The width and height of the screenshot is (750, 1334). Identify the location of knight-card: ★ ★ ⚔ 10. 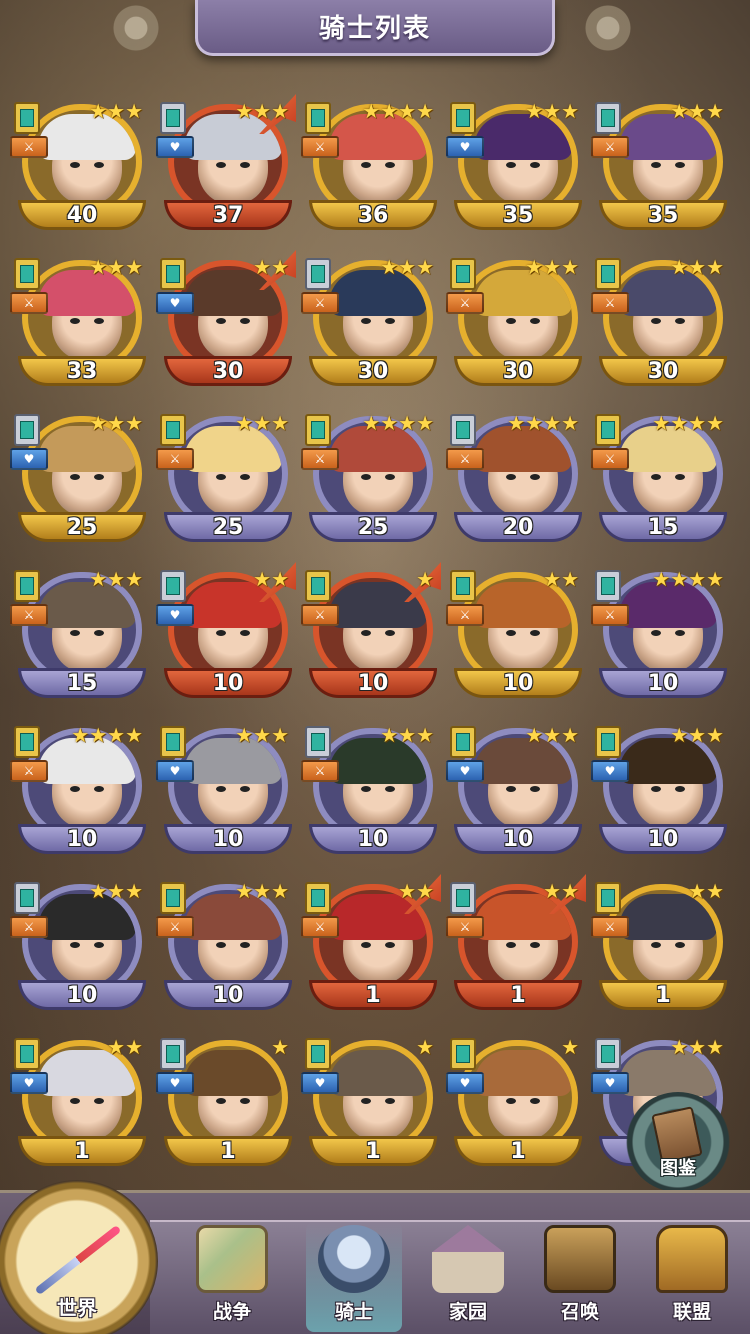
(516, 636).